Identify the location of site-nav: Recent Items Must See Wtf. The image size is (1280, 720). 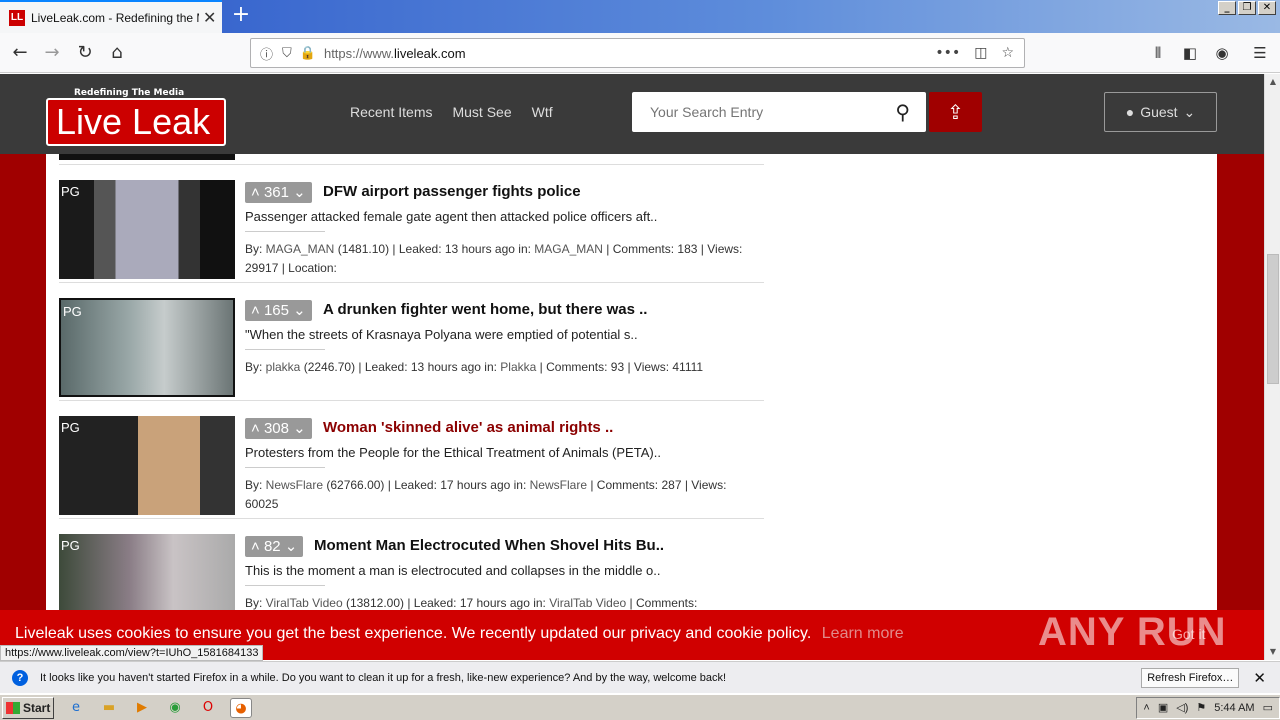
(451, 112).